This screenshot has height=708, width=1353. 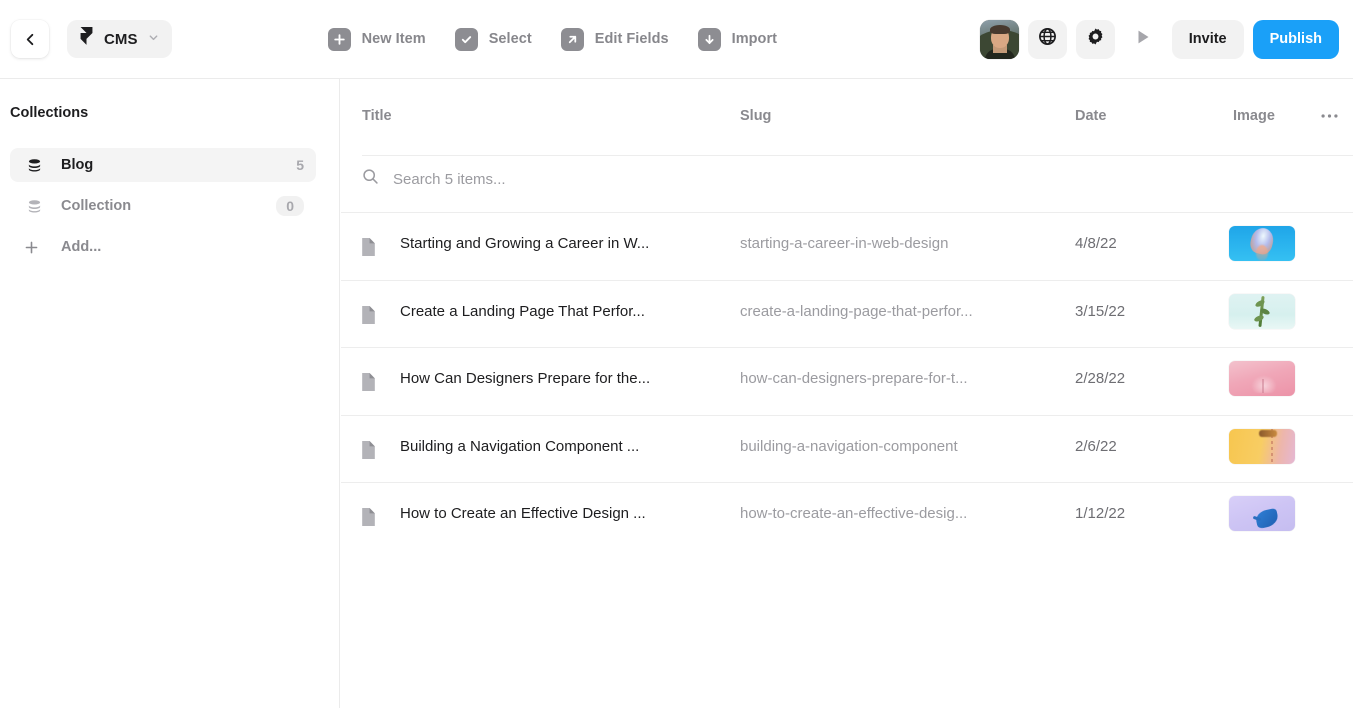 What do you see at coordinates (49, 113) in the screenshot?
I see `sidebar-title: Collections` at bounding box center [49, 113].